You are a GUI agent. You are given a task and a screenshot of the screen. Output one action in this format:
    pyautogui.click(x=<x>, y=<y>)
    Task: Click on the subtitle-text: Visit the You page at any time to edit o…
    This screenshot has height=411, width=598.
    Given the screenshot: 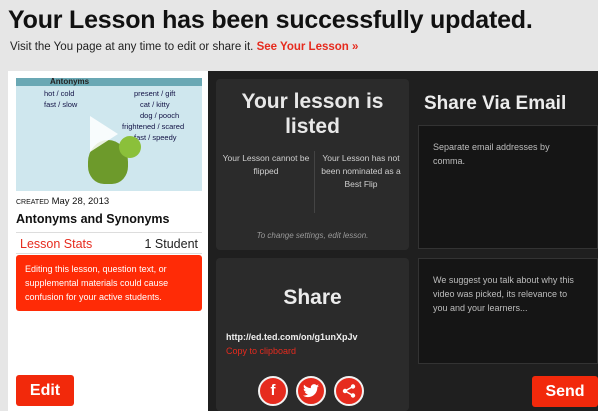 What is the action you would take?
    pyautogui.click(x=132, y=47)
    